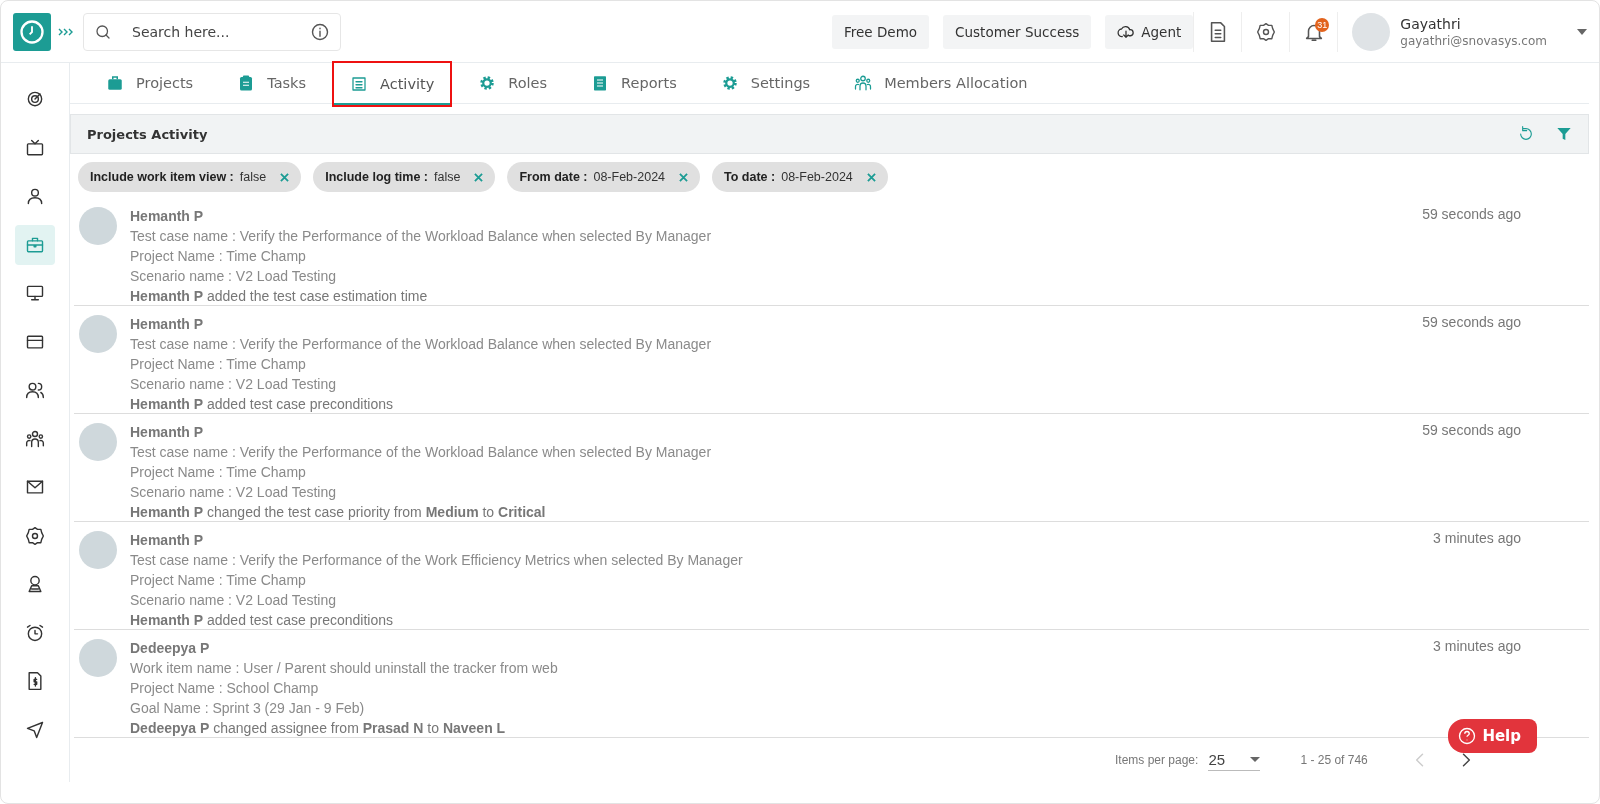  Describe the element at coordinates (513, 83) in the screenshot. I see `nav-tab: Roles` at that location.